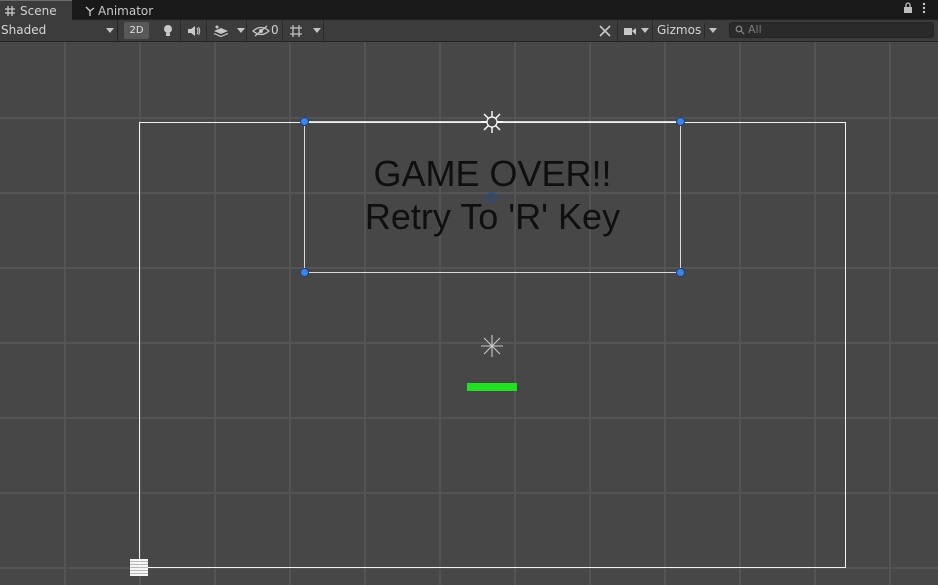 This screenshot has height=585, width=938. I want to click on search-icon, so click(740, 30).